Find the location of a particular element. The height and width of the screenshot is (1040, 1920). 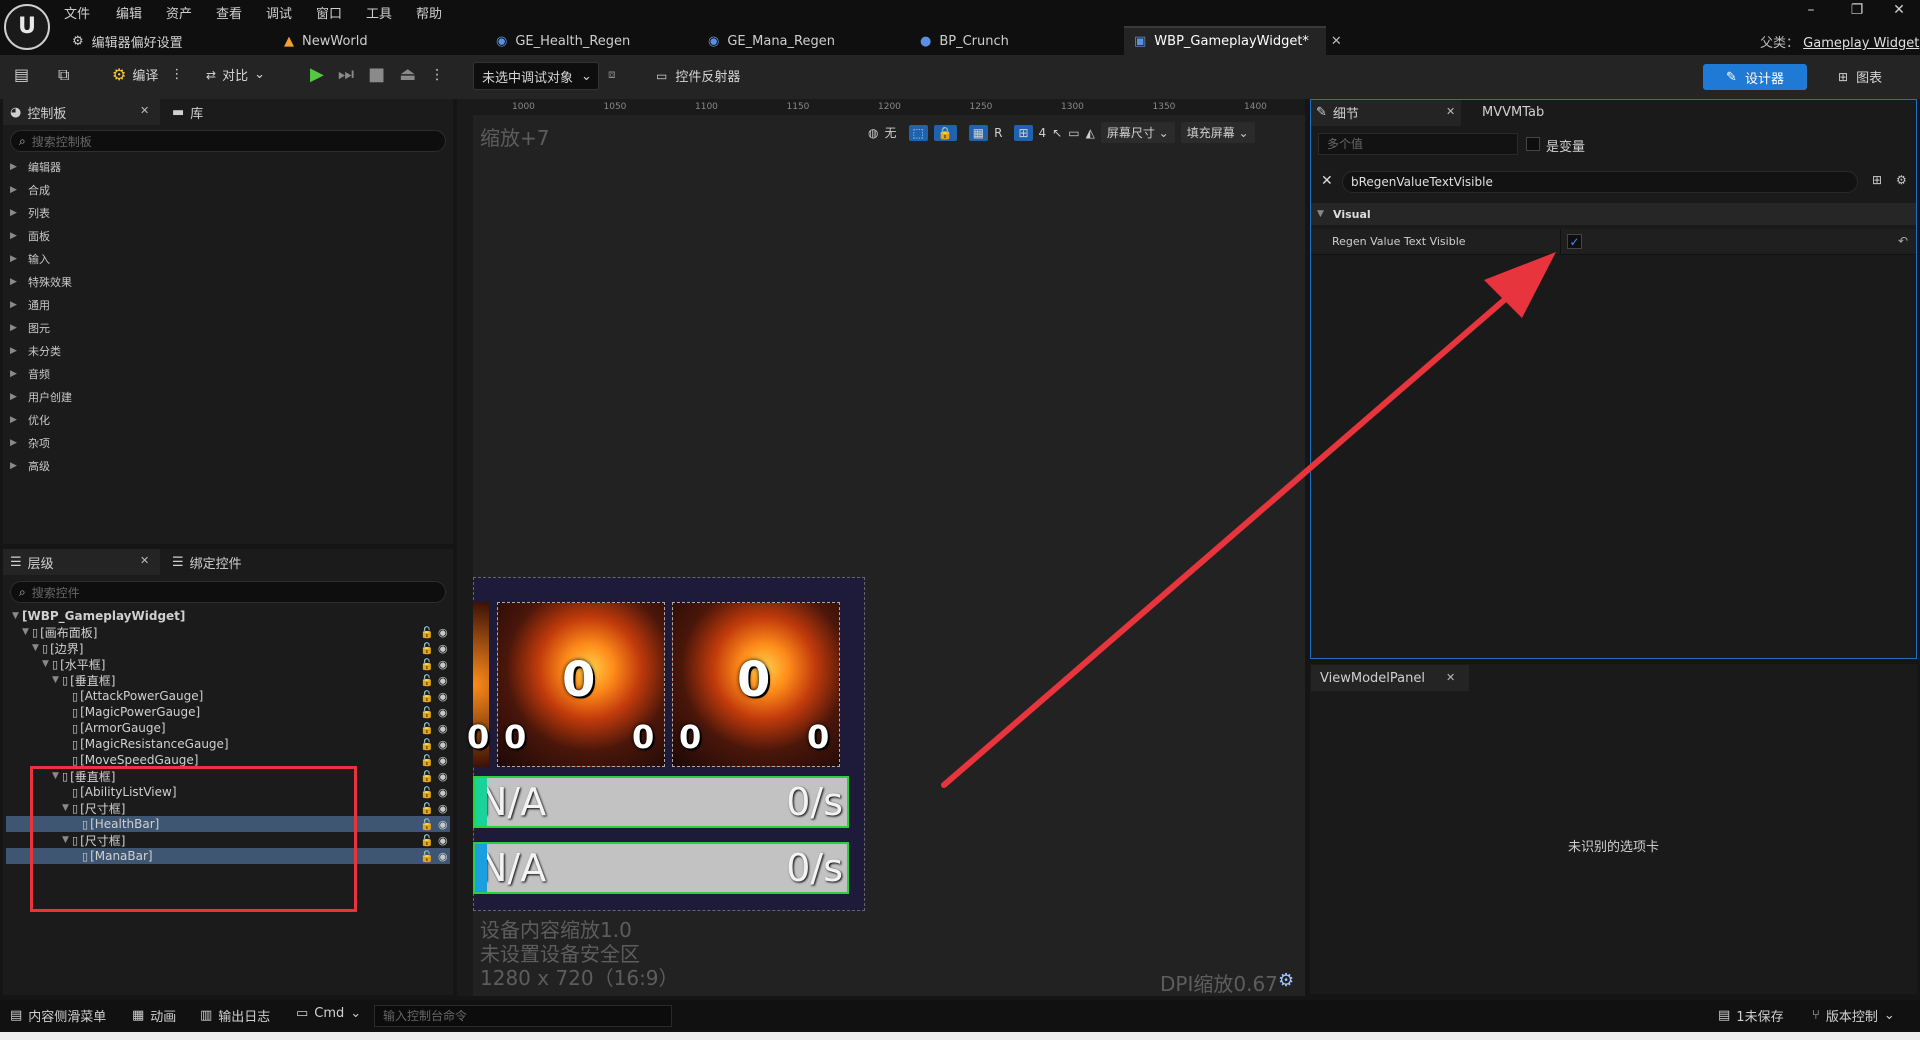

tab-library: ▬ 库 is located at coordinates (187, 112).